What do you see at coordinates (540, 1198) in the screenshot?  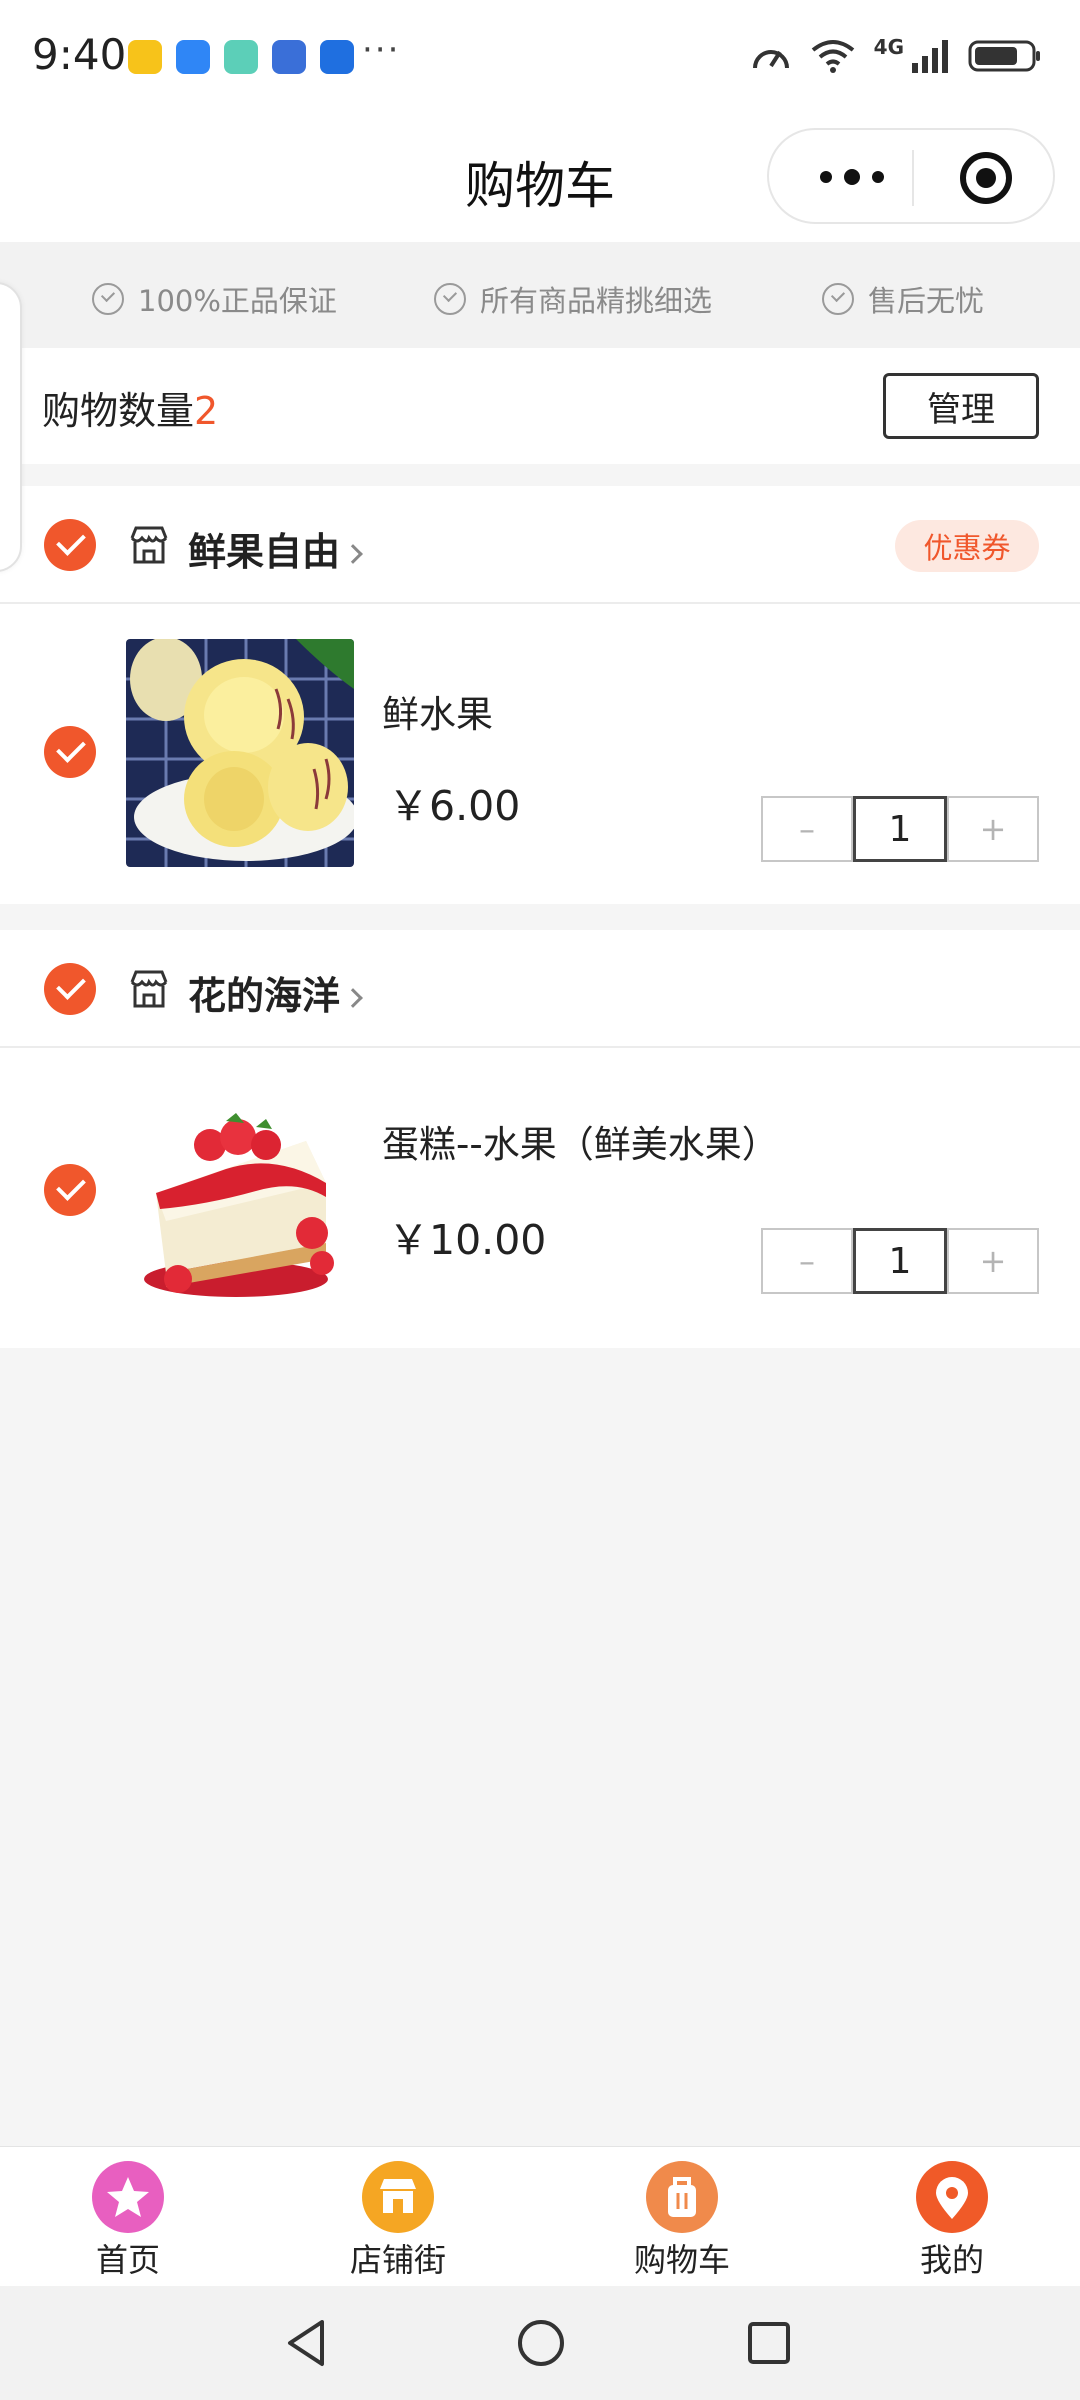 I see `cart-item: 蛋糕--水果（鲜美水果） ￥10.00 – 1 +` at bounding box center [540, 1198].